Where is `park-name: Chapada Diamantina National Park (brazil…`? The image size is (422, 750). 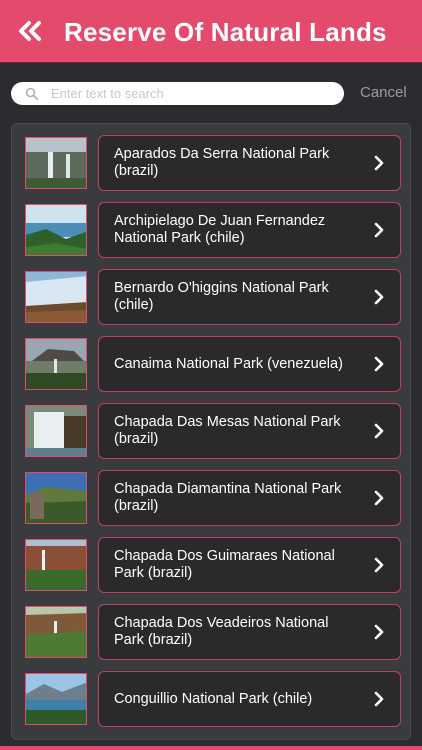 park-name: Chapada Diamantina National Park (brazil… is located at coordinates (228, 497).